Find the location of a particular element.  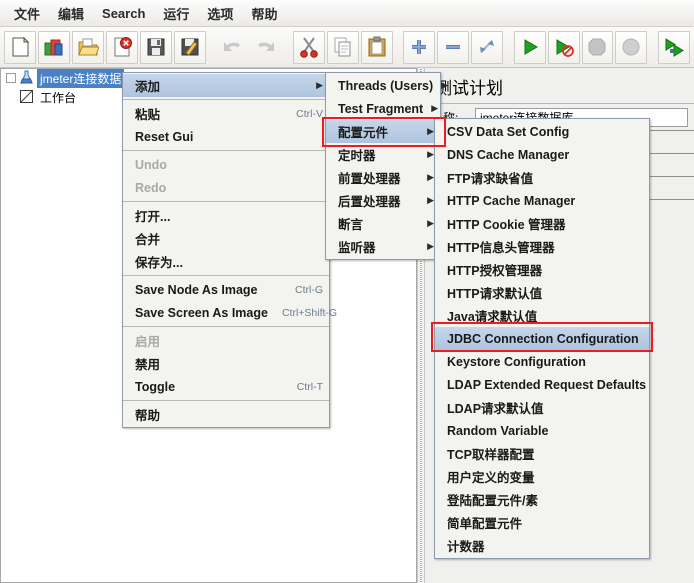

config-item-ldap-extended-request-defaults: LDAP Extended Request Defaults is located at coordinates (542, 384).